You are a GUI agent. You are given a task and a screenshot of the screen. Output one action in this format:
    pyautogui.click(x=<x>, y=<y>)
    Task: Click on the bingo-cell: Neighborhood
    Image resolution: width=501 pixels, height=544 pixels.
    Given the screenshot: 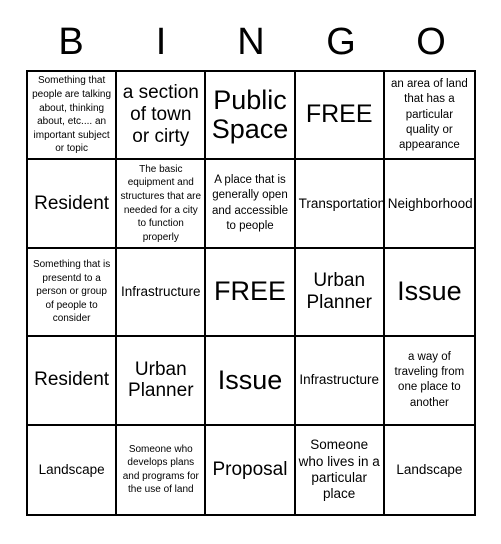 What is the action you would take?
    pyautogui.click(x=429, y=204)
    